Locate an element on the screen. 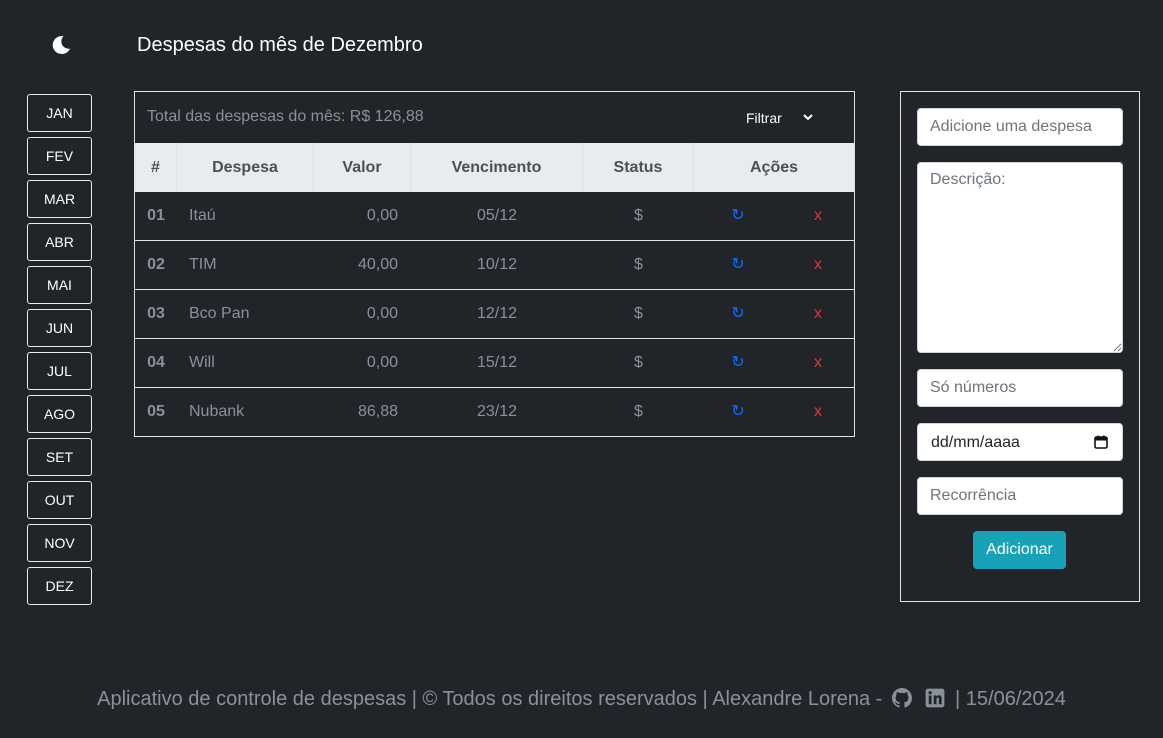 The height and width of the screenshot is (738, 1163). add-expense-form: dd/mm/aaaa Adicionar is located at coordinates (1020, 346).